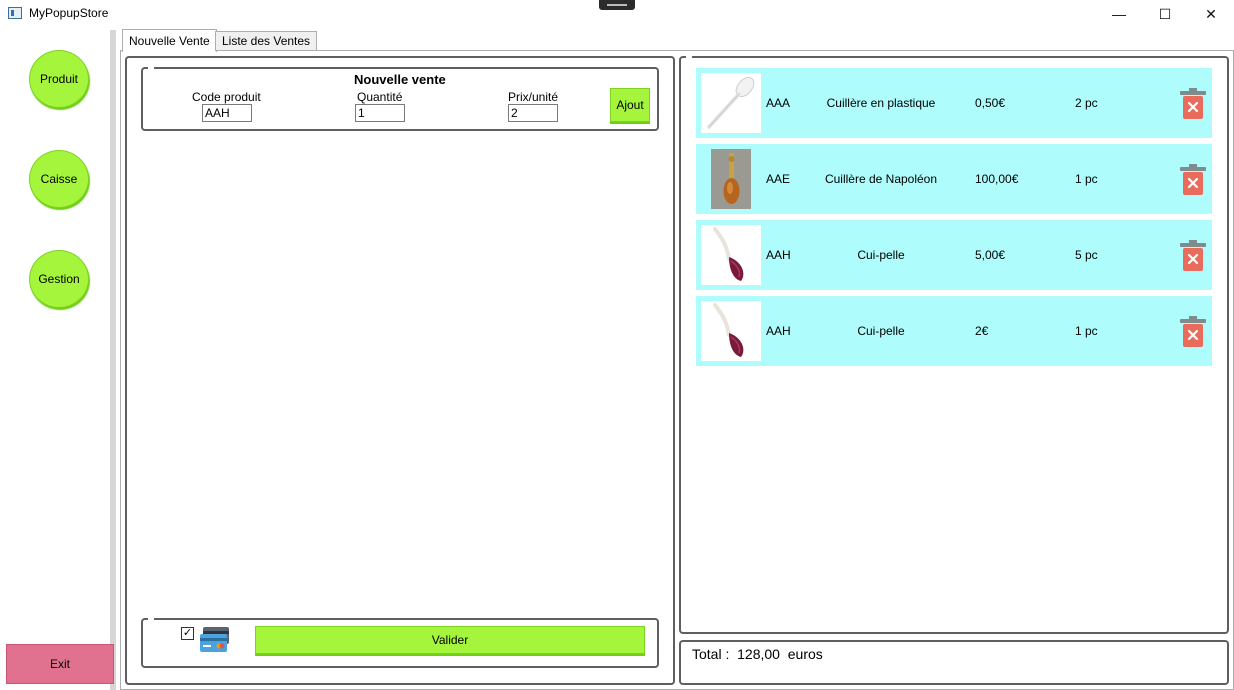 The height and width of the screenshot is (690, 1234). Describe the element at coordinates (450, 640) in the screenshot. I see `valider-button: Valider` at that location.